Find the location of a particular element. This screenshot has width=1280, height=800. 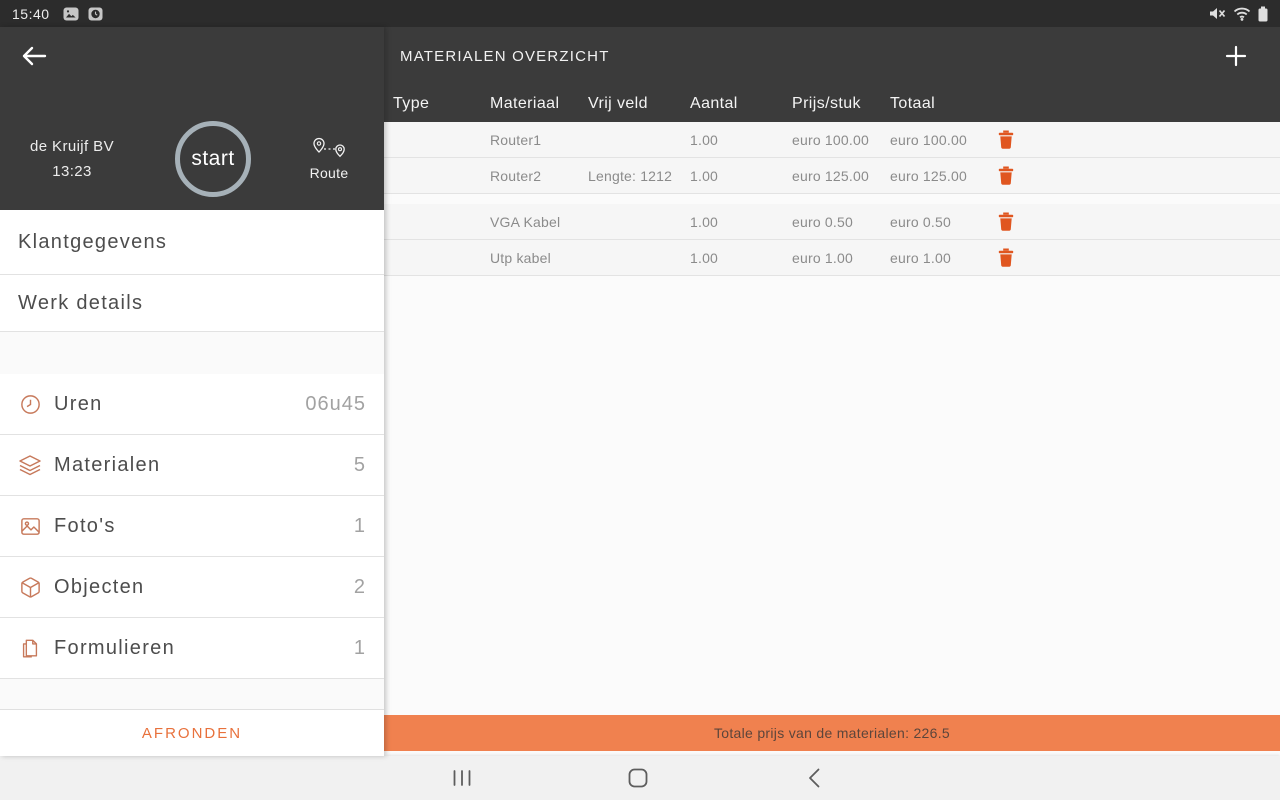

cell-materiaal: Utp kabel is located at coordinates (520, 257).